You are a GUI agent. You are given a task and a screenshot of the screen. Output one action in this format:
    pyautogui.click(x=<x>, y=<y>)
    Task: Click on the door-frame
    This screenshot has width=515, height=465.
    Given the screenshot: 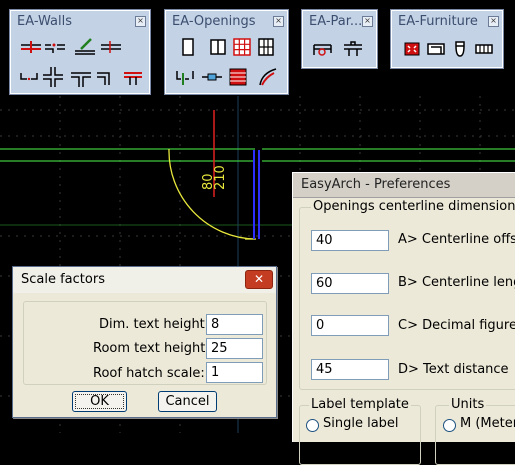 What is the action you would take?
    pyautogui.click(x=256, y=194)
    